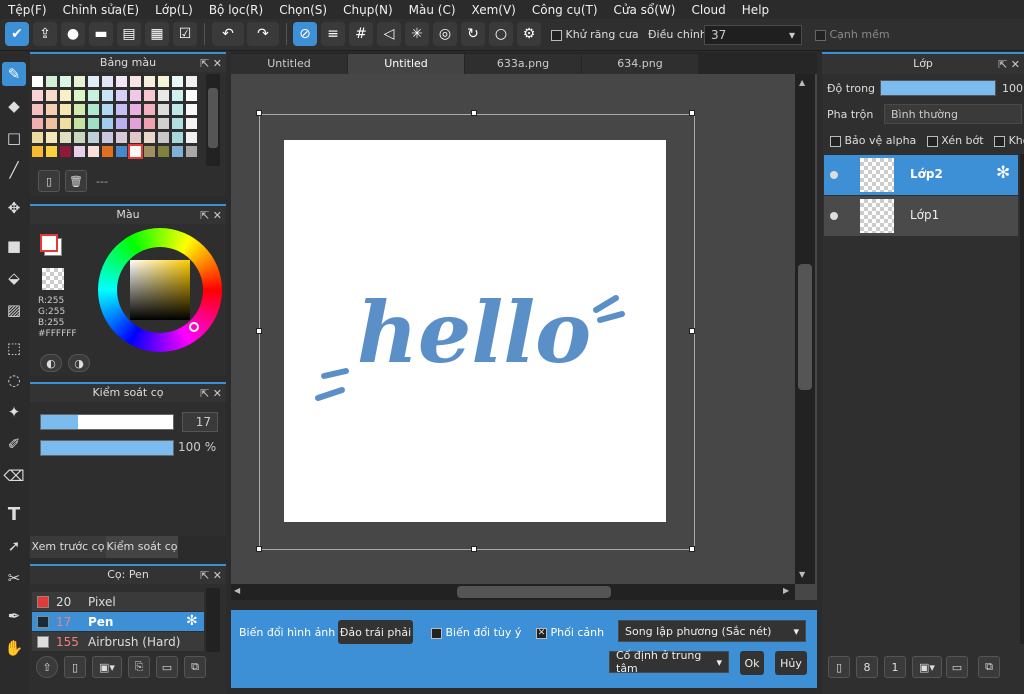 Image resolution: width=1024 pixels, height=694 pixels. What do you see at coordinates (228, 34) in the screenshot?
I see `undo-icon: ↶` at bounding box center [228, 34].